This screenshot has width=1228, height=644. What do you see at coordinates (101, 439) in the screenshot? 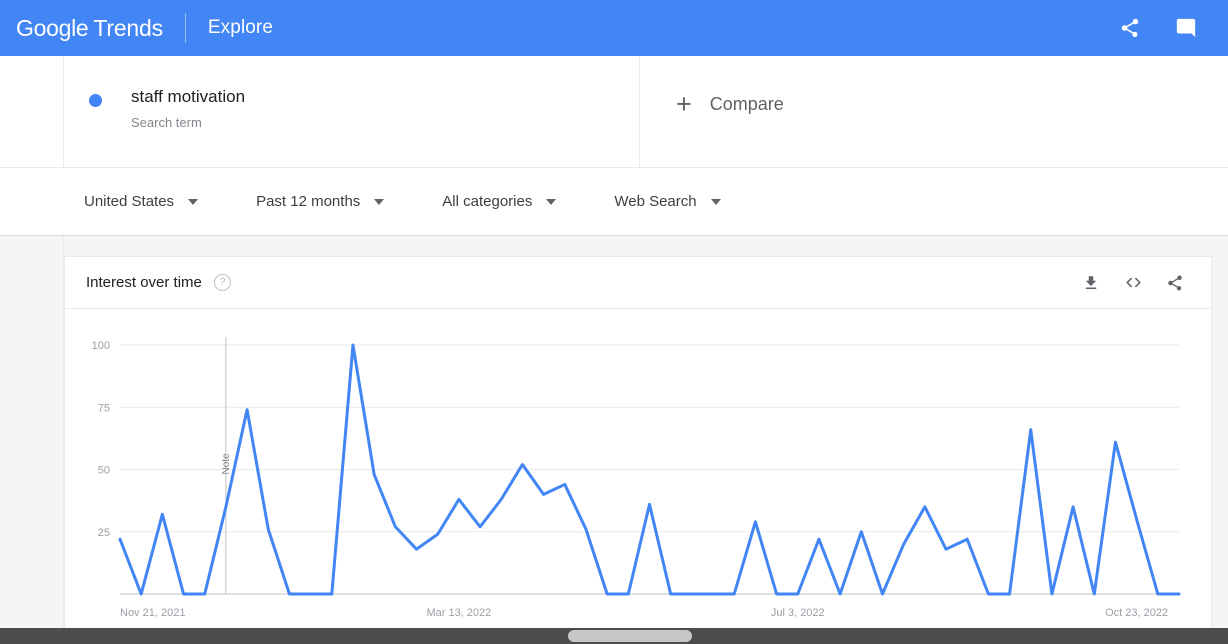
I see `chart-y-axis-labels: 25 50 75 100` at bounding box center [101, 439].